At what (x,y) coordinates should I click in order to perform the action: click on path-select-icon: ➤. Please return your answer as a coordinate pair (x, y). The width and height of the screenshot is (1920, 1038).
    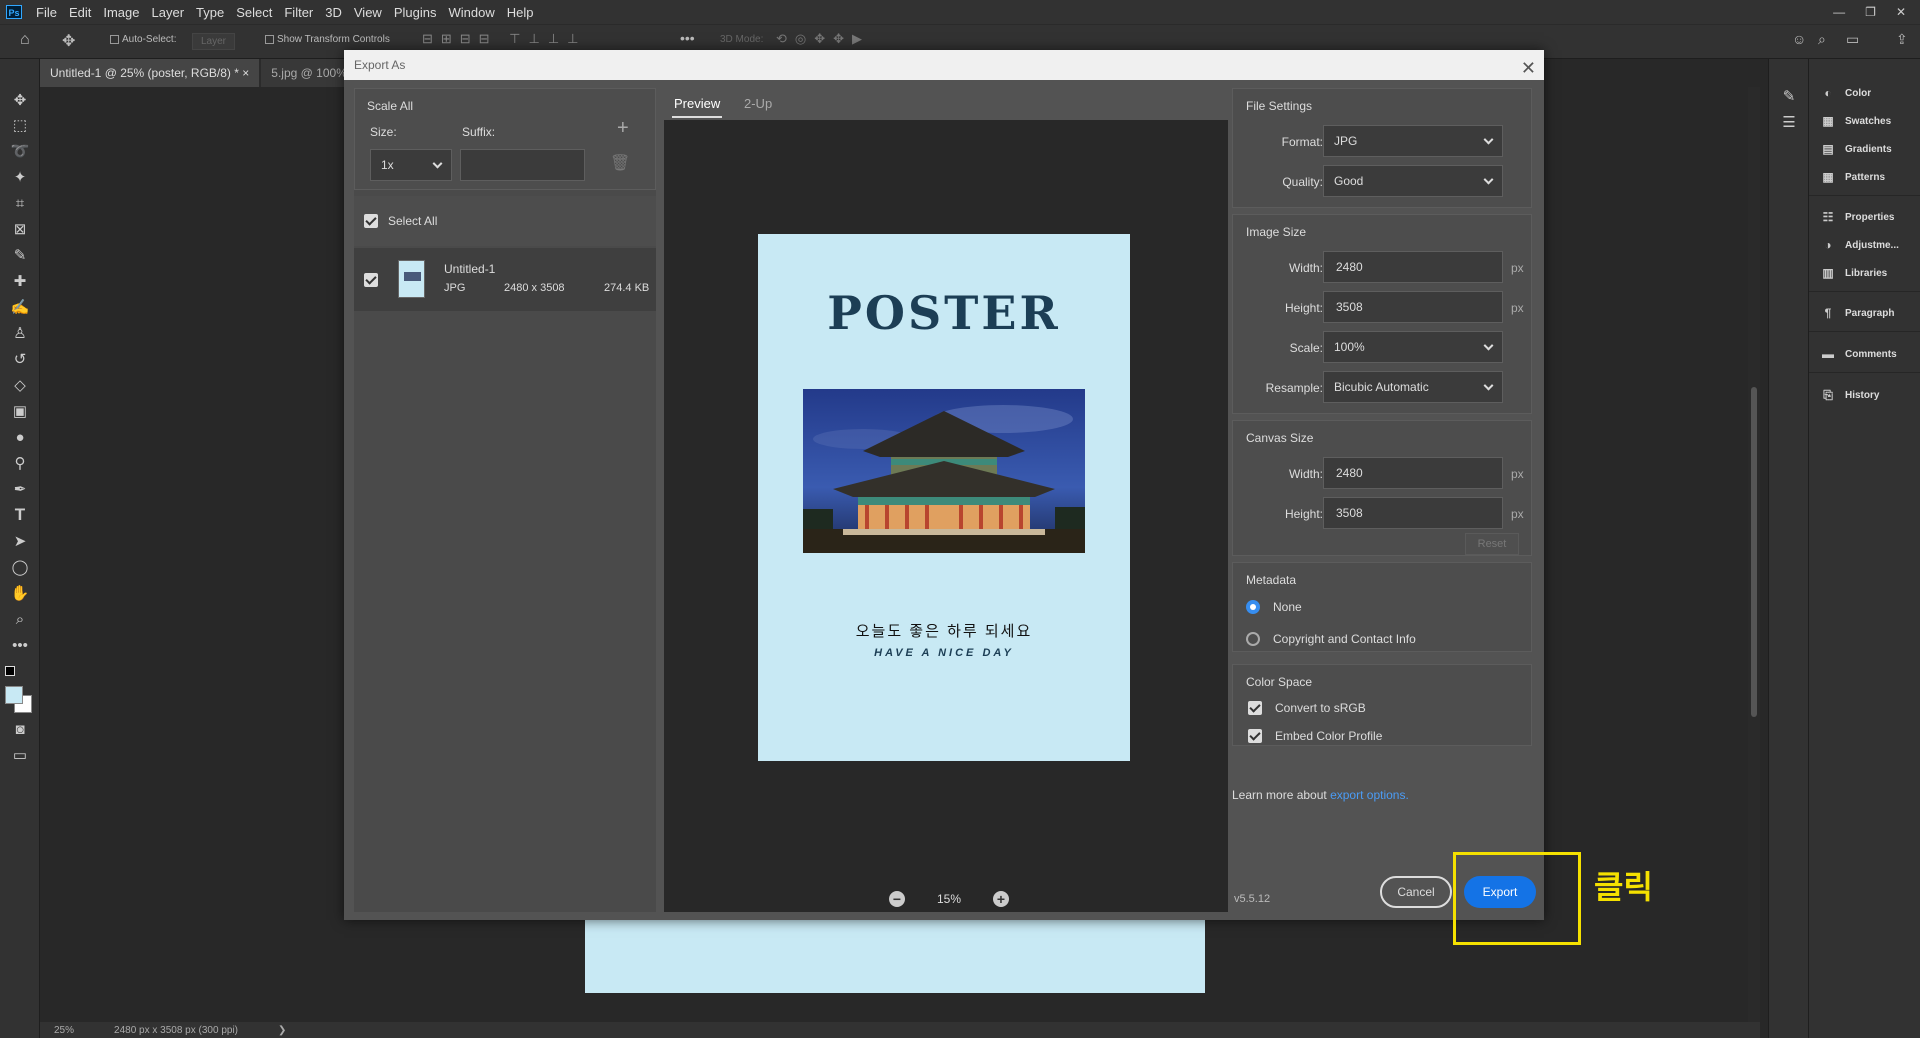
    Looking at the image, I should click on (20, 541).